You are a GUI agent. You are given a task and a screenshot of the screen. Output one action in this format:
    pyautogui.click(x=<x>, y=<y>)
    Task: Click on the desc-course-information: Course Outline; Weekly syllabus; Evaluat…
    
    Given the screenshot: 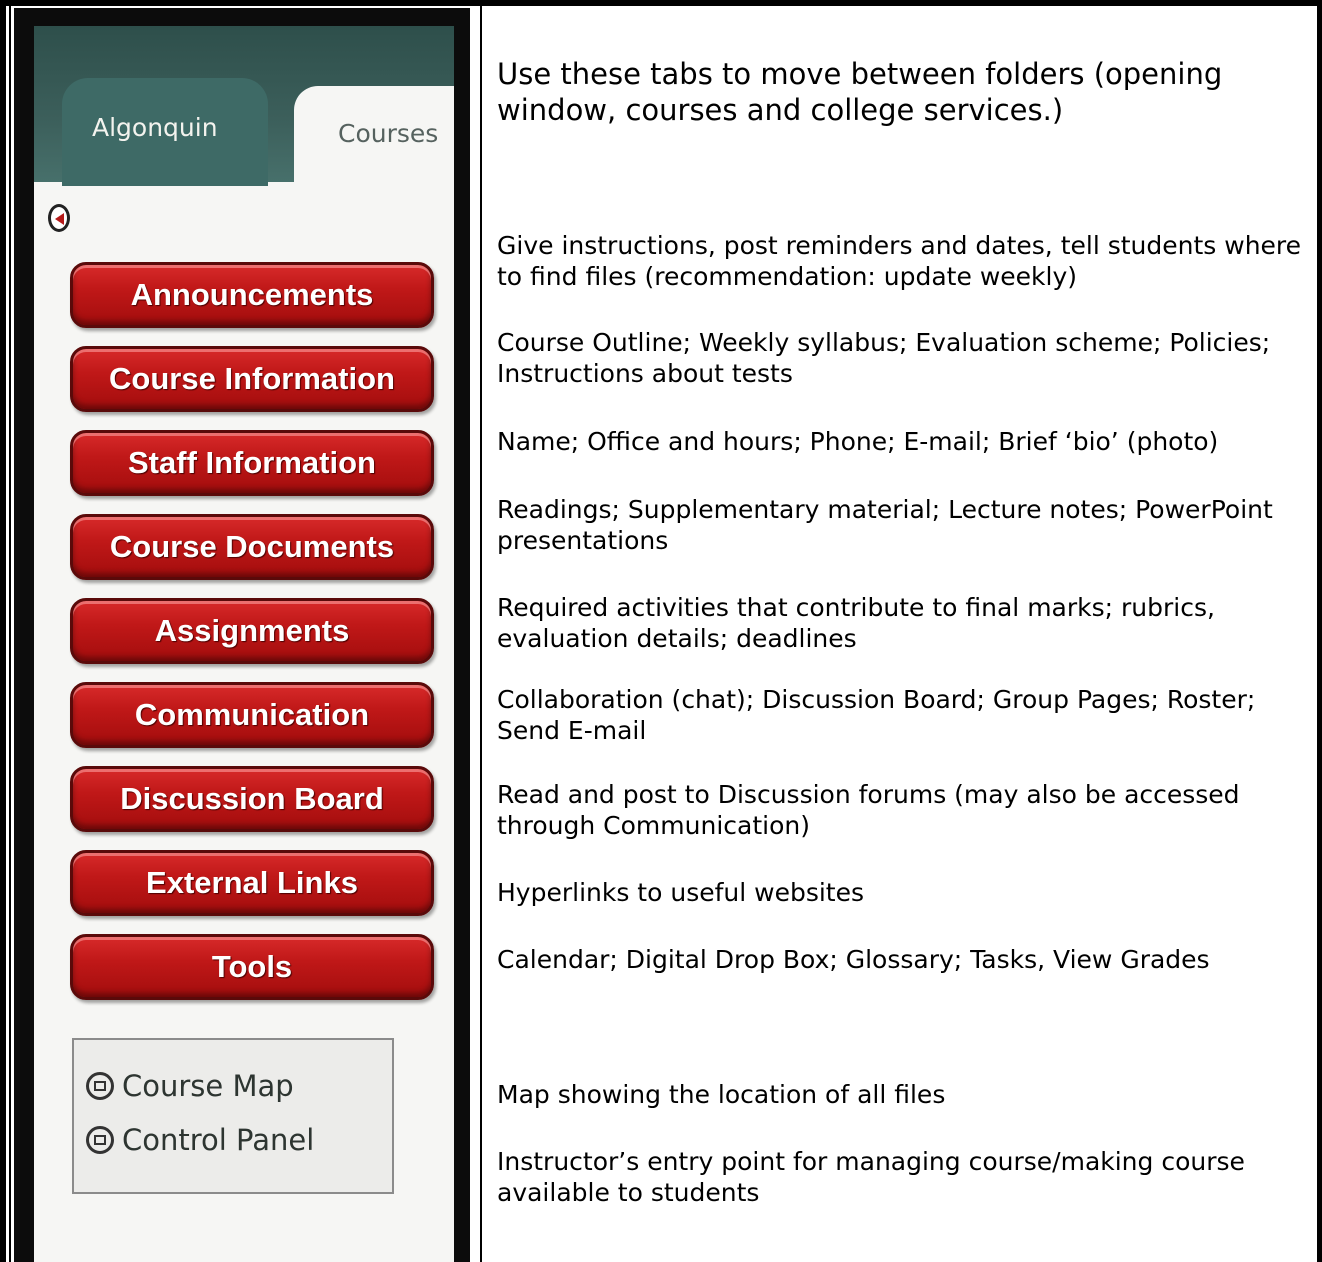 What is the action you would take?
    pyautogui.click(x=884, y=358)
    